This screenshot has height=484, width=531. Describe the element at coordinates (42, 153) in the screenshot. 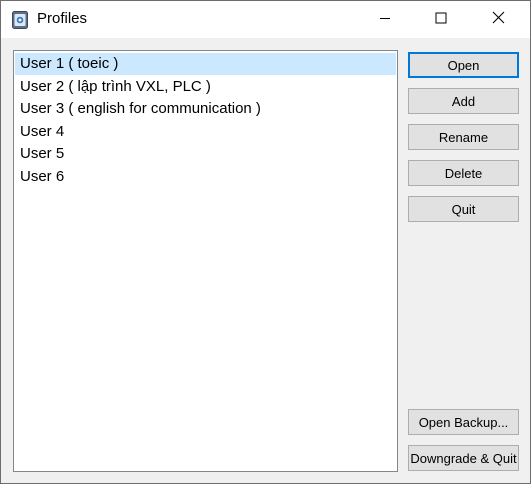

I see `list-item-label: User 5` at that location.